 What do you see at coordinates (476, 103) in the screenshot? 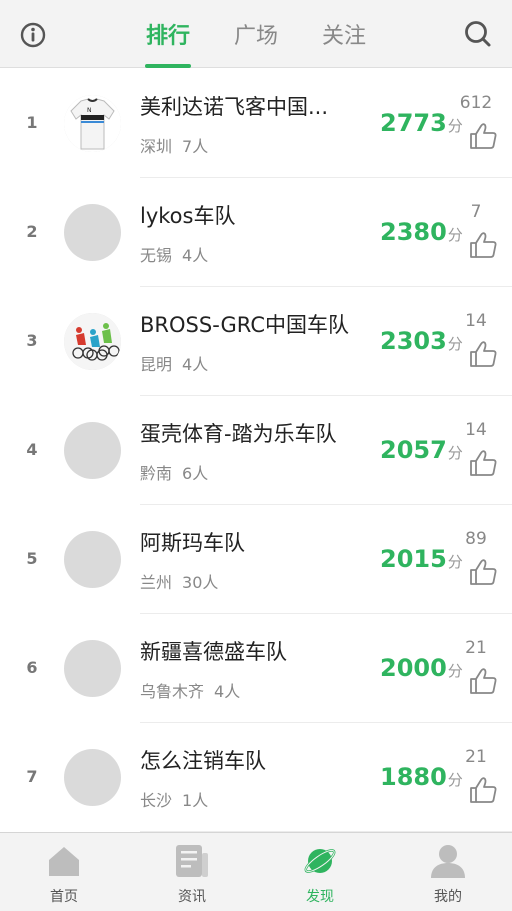
I see `like-count: 612` at bounding box center [476, 103].